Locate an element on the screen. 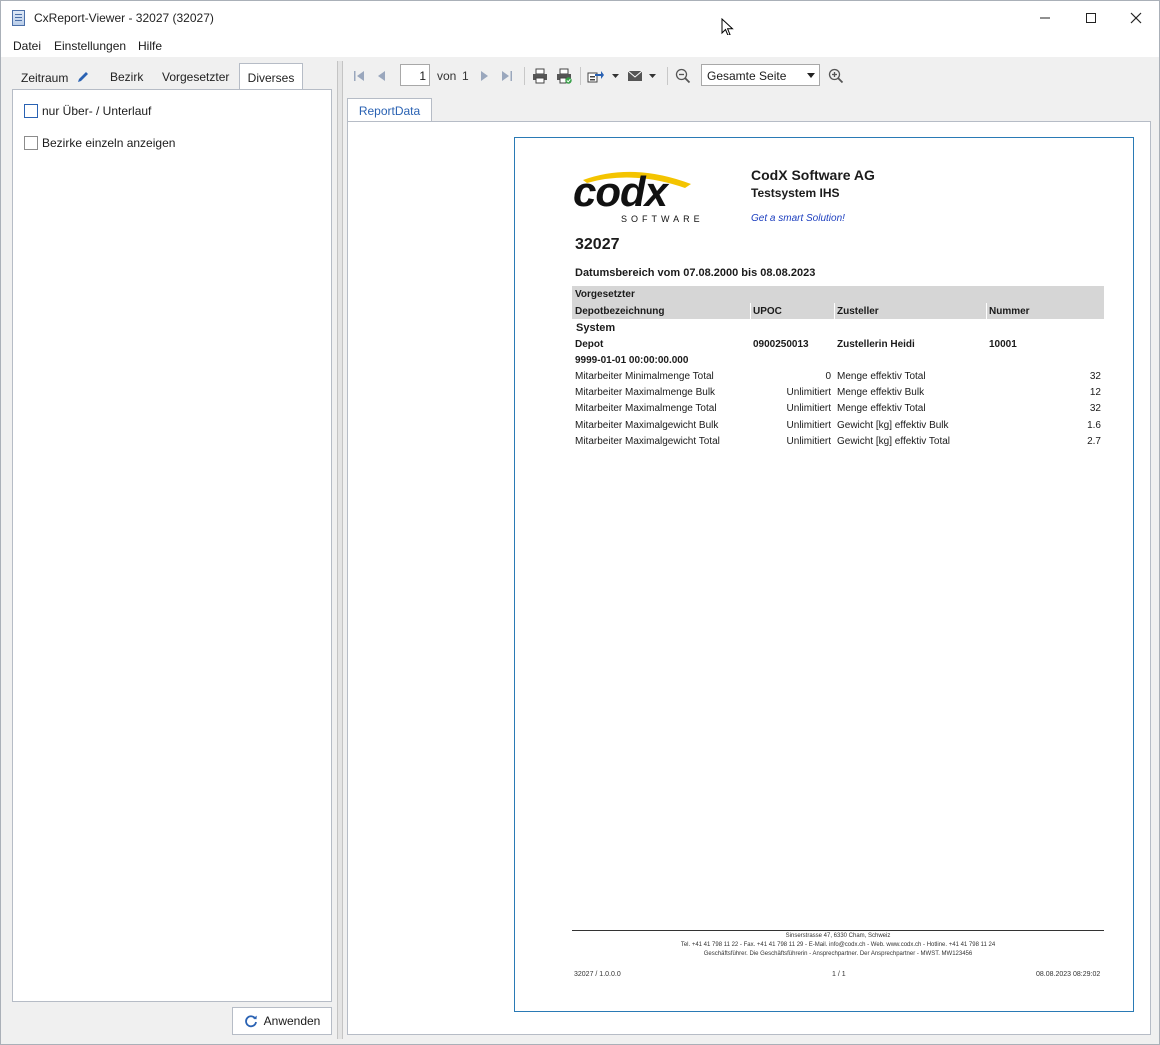  tab-vorgesetzter: Vorgesetzter is located at coordinates (195, 76).